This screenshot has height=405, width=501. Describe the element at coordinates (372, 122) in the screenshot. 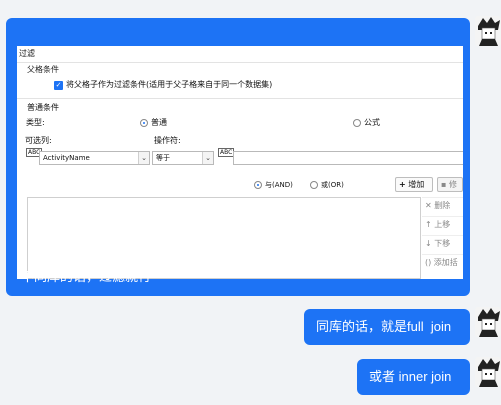

I see `type-formula-label: 公式` at that location.